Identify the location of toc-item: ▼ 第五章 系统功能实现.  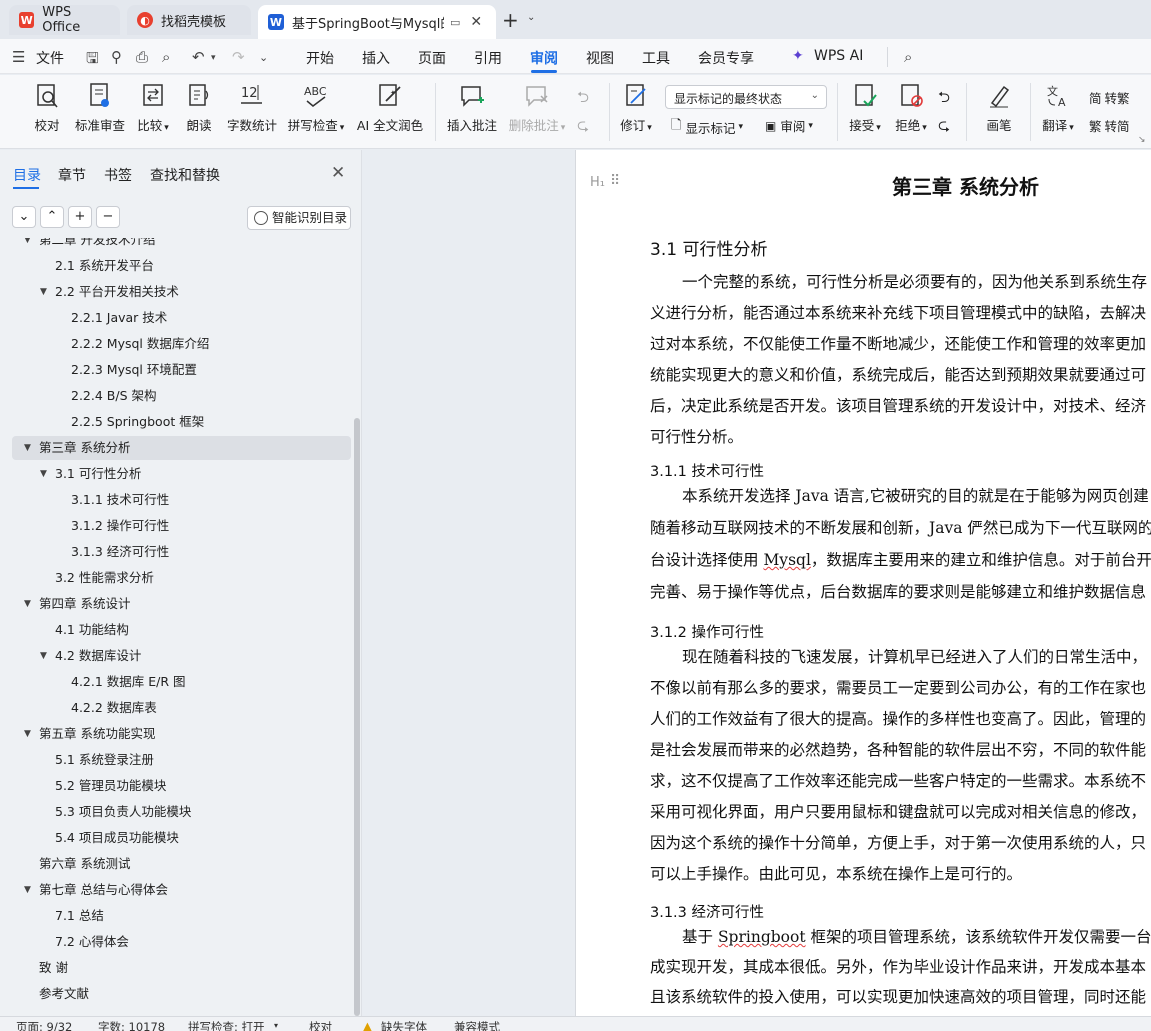
(181, 734).